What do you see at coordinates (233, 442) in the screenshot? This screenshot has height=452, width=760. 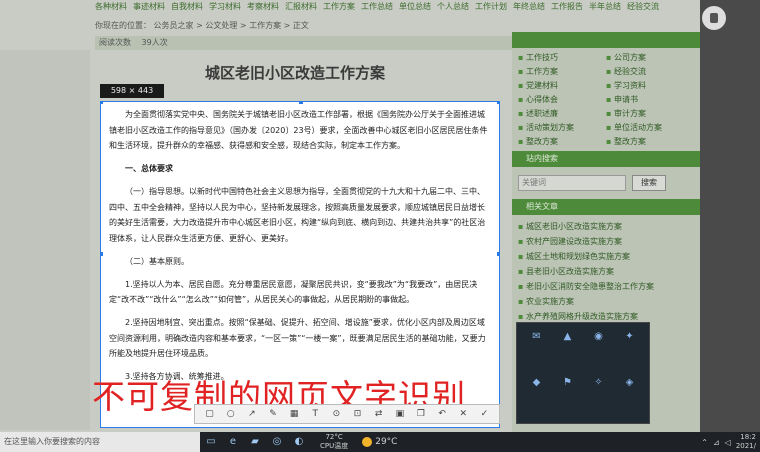 I see `edge-icon: e` at bounding box center [233, 442].